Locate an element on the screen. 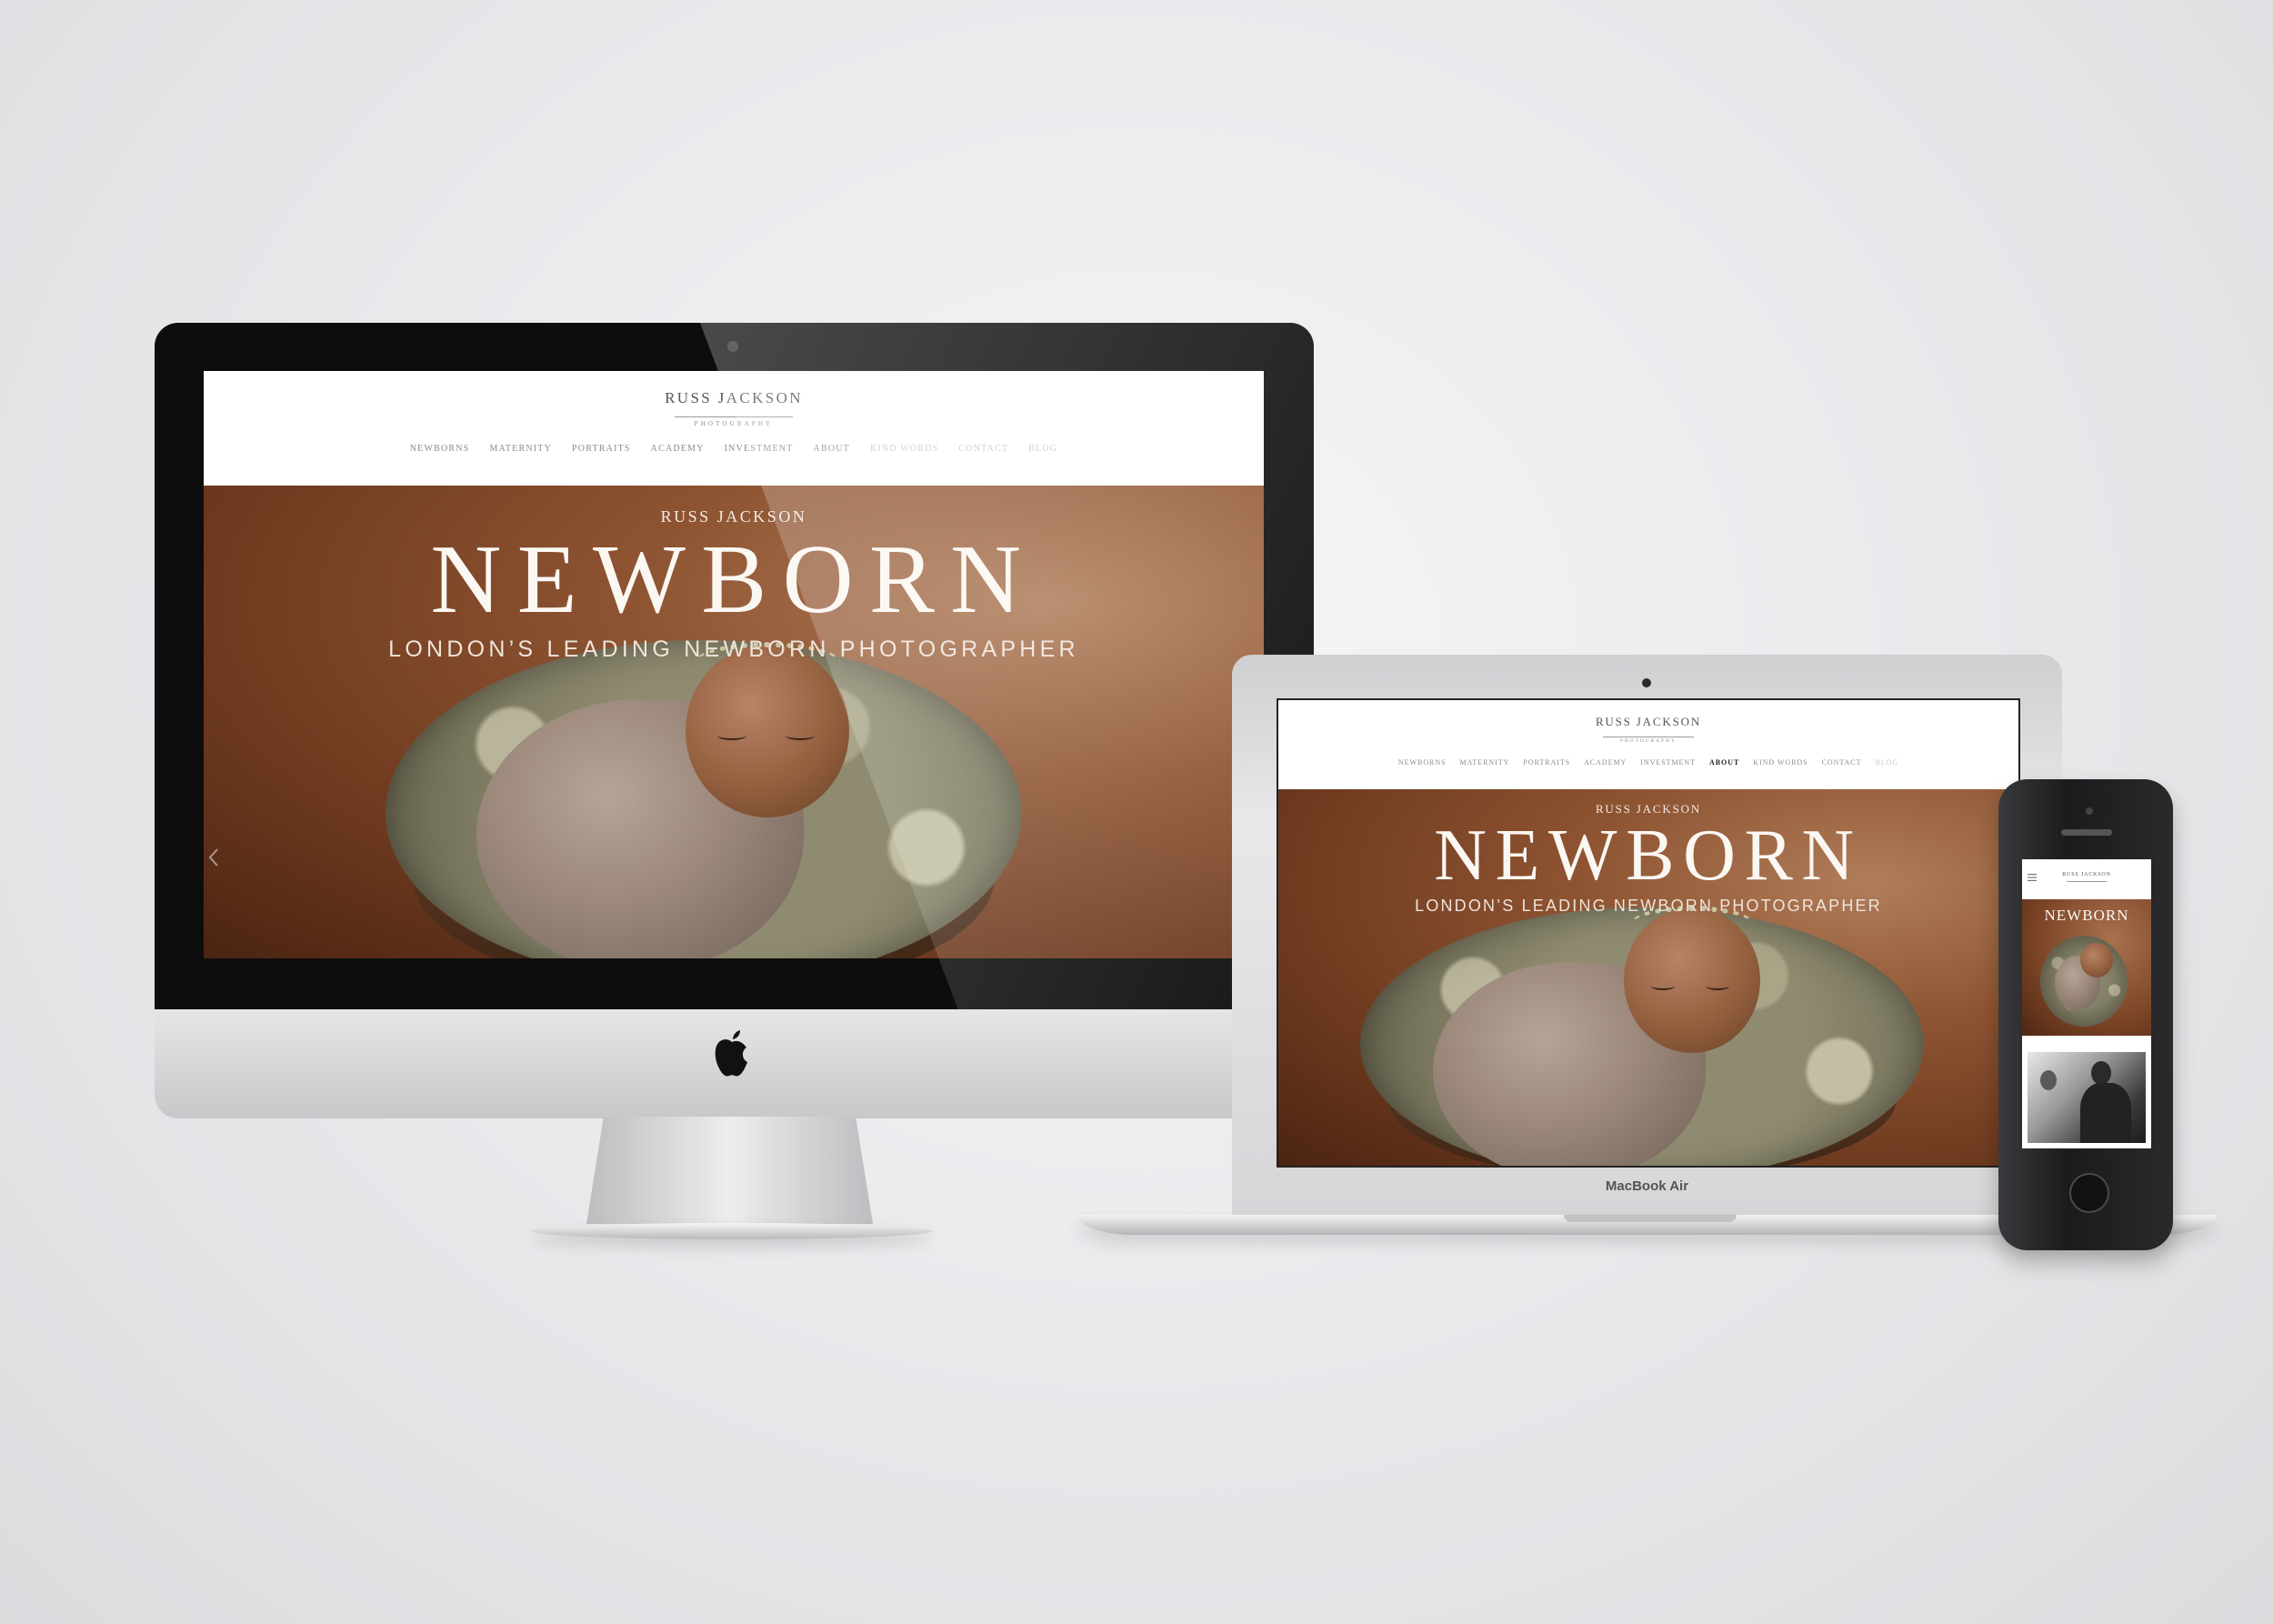 The height and width of the screenshot is (1624, 2273). mobile-divider is located at coordinates (2086, 1040).